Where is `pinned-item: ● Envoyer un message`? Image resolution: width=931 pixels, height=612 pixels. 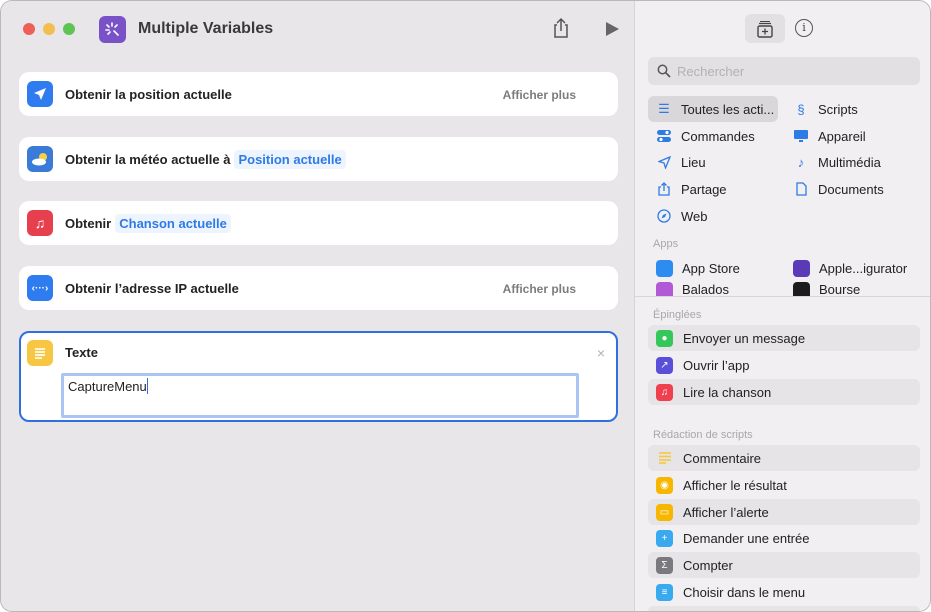 pinned-item: ● Envoyer un message is located at coordinates (784, 338).